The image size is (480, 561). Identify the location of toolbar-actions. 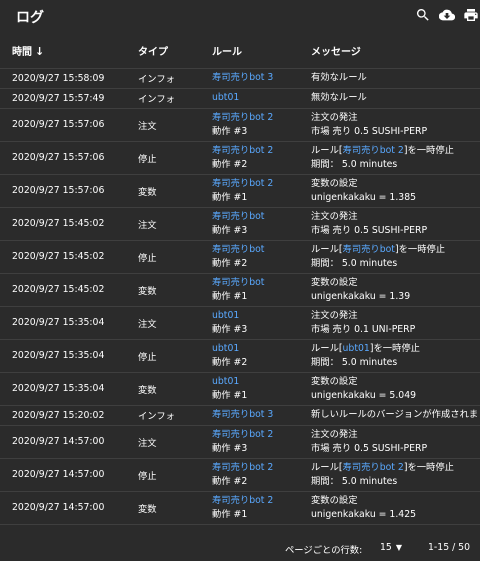
(447, 15).